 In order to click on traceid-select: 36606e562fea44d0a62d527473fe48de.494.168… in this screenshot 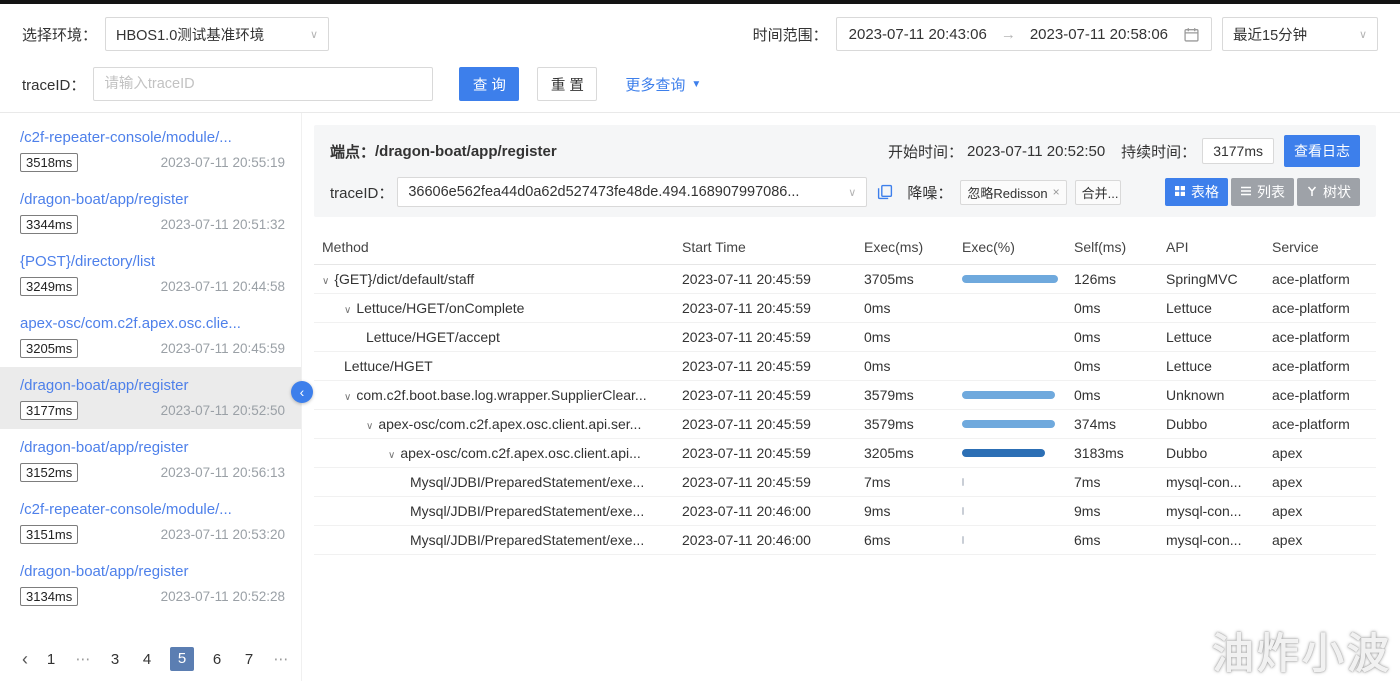, I will do `click(632, 192)`.